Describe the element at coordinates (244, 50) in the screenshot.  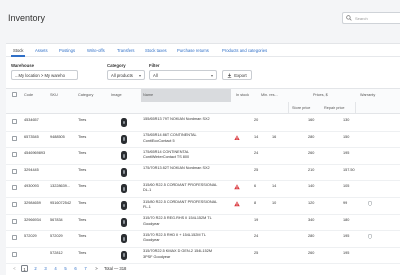
I see `tab-products-and-categories: Products and categories` at that location.